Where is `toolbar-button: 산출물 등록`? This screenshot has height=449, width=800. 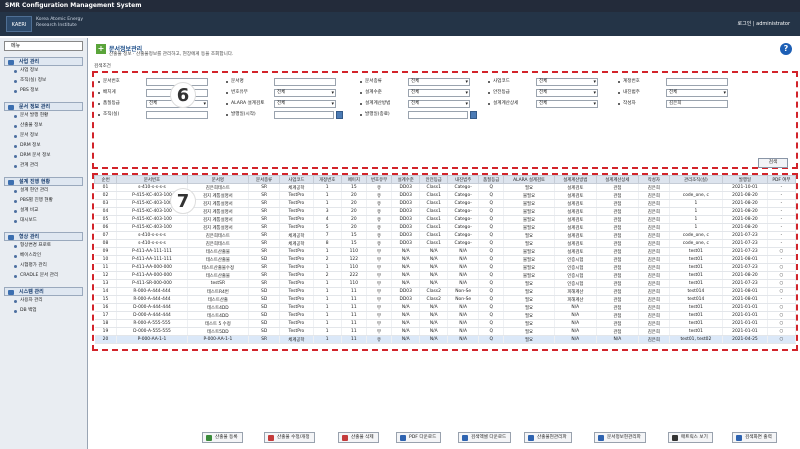 toolbar-button: 산출물 등록 is located at coordinates (222, 437).